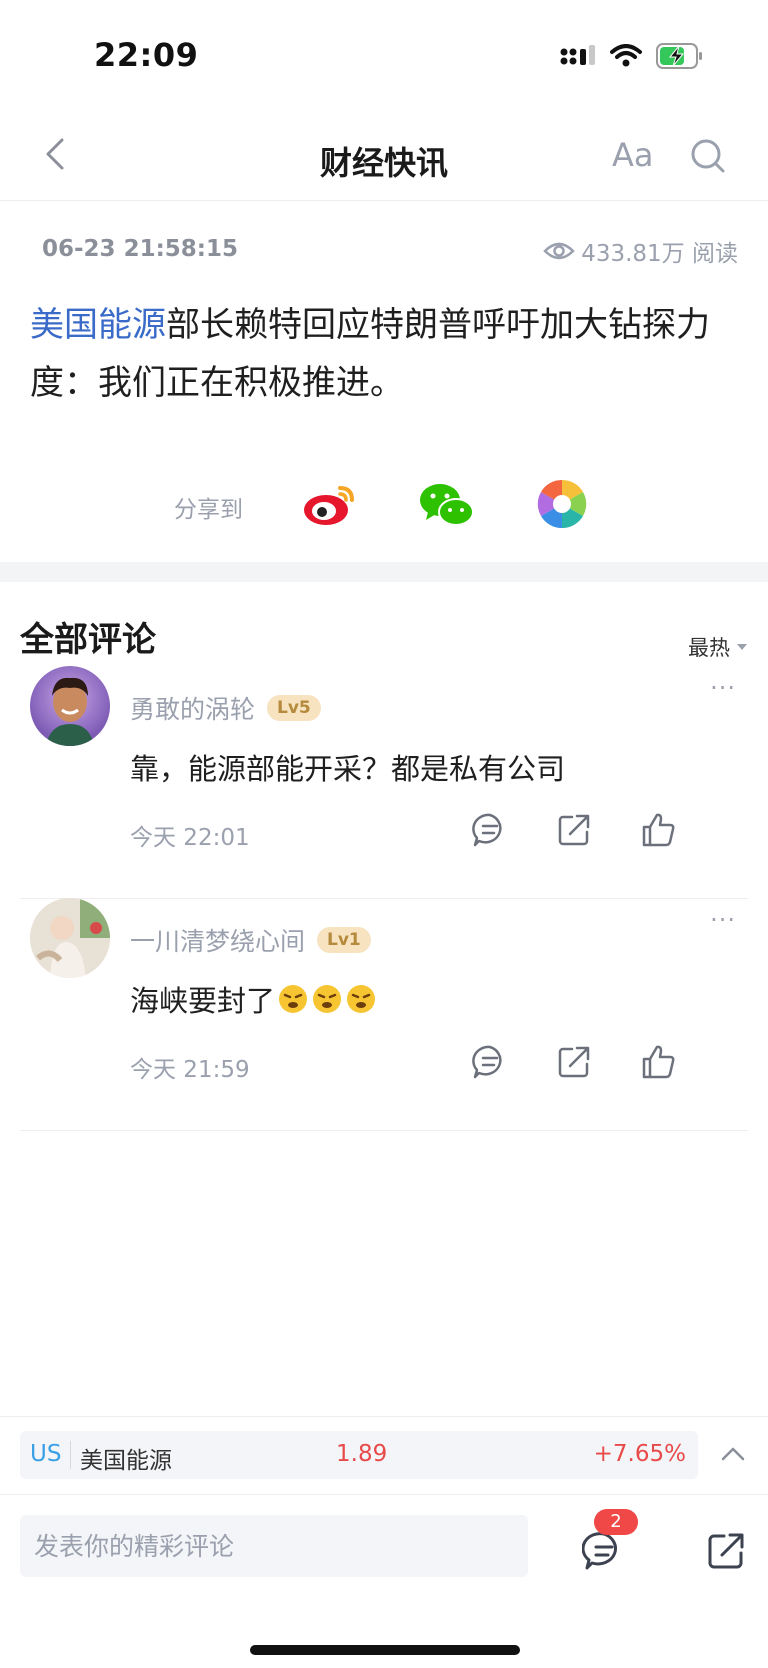  What do you see at coordinates (659, 254) in the screenshot?
I see `view-count-text: 433.81万 阅读` at bounding box center [659, 254].